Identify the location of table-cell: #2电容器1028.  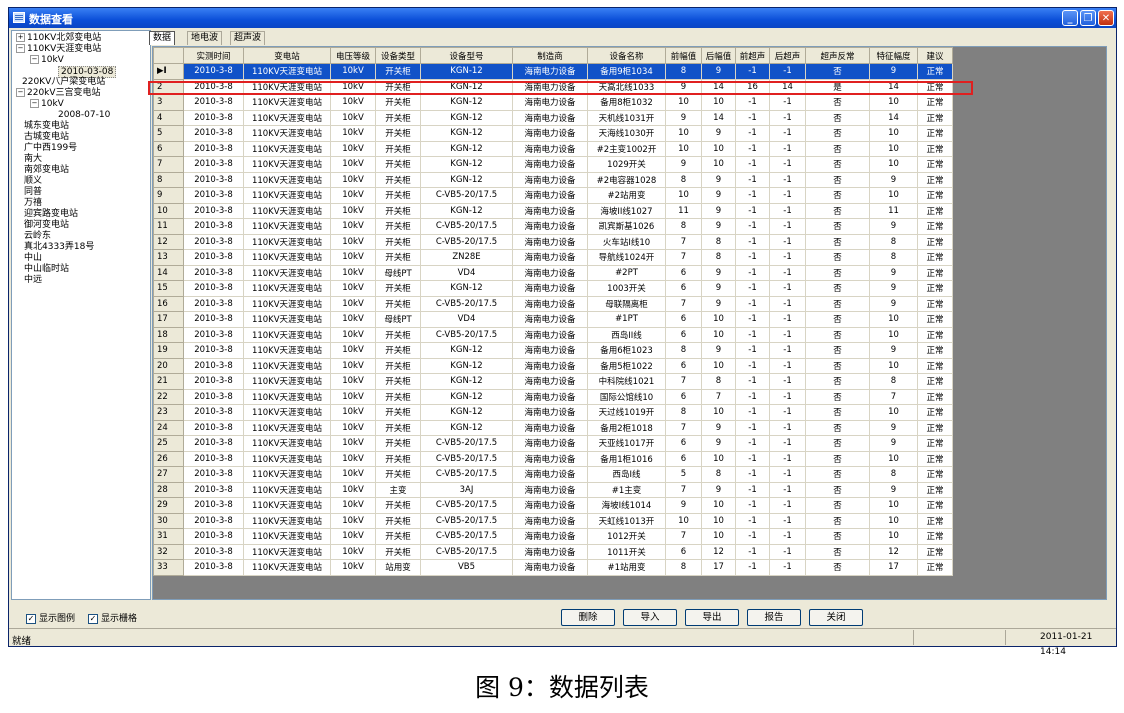
(626, 179).